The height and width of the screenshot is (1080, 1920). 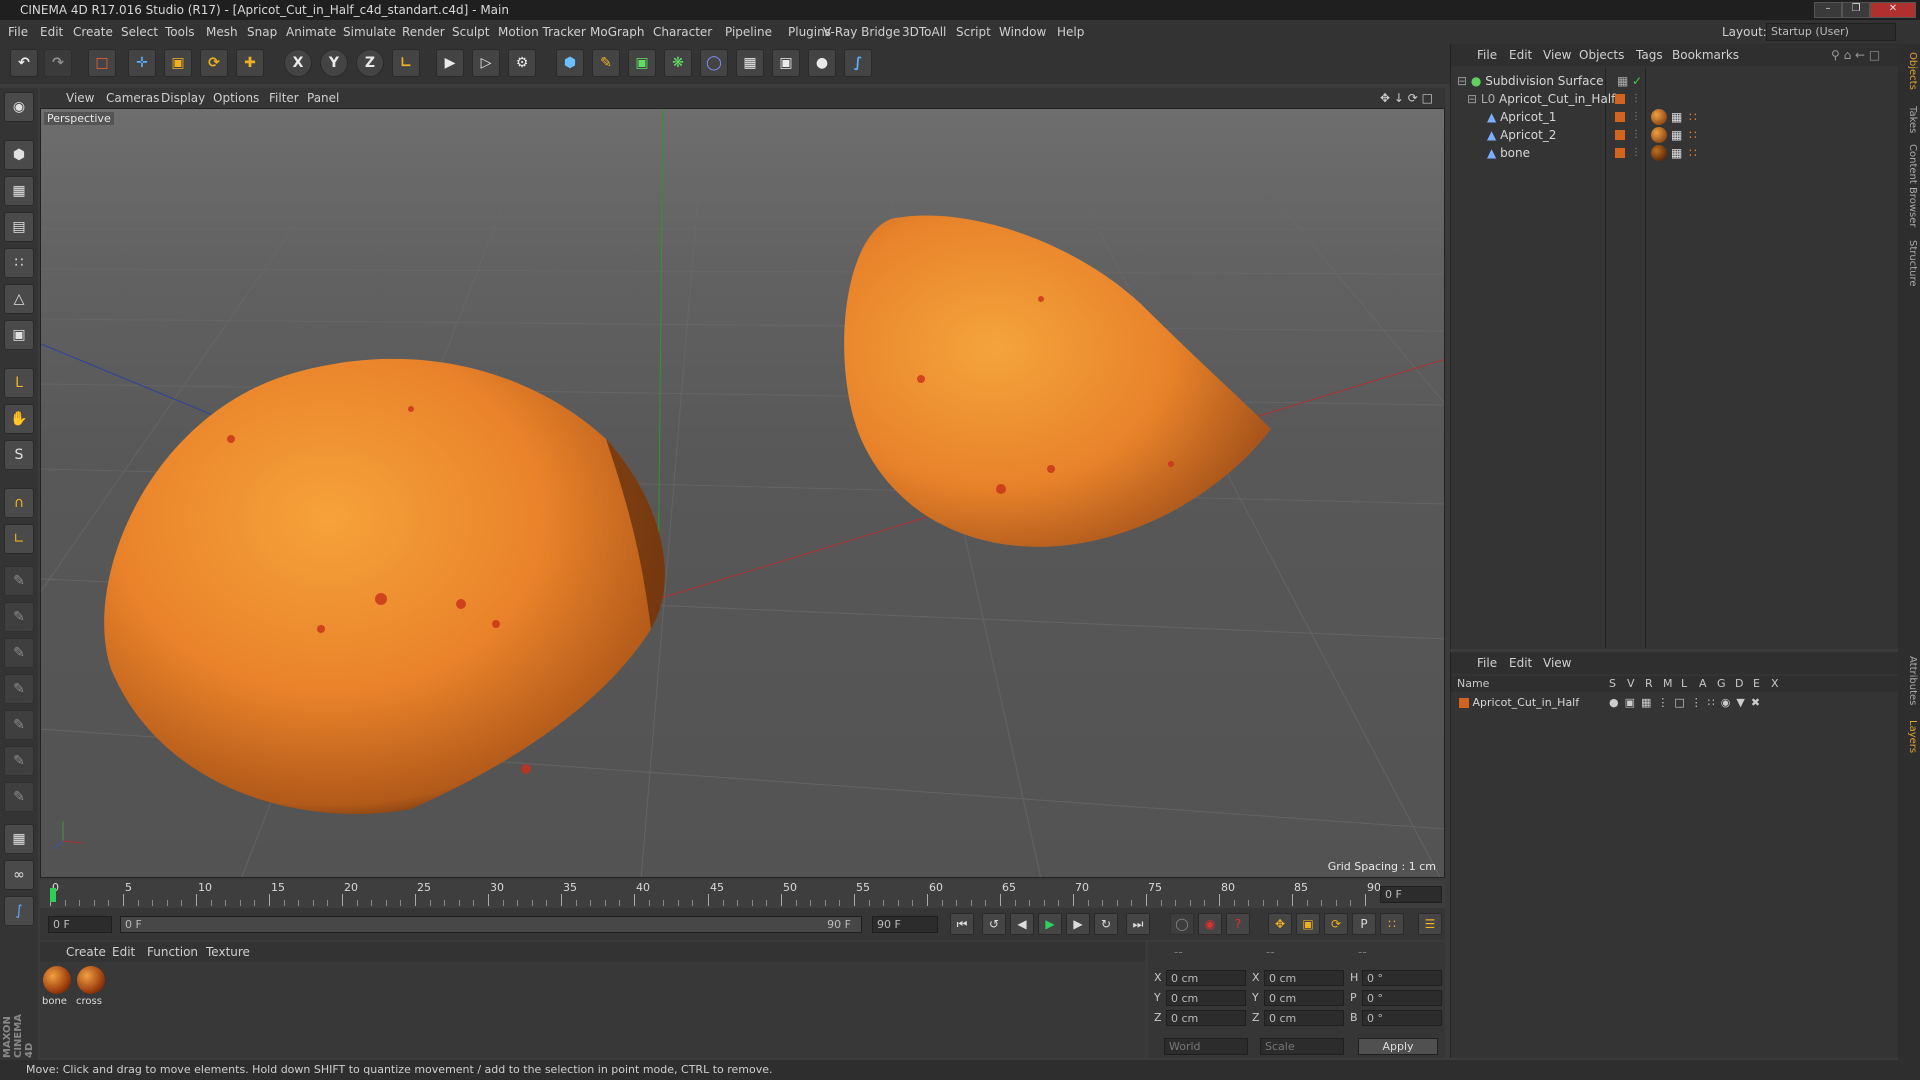 I want to click on key-parameter-icon: P, so click(x=1364, y=924).